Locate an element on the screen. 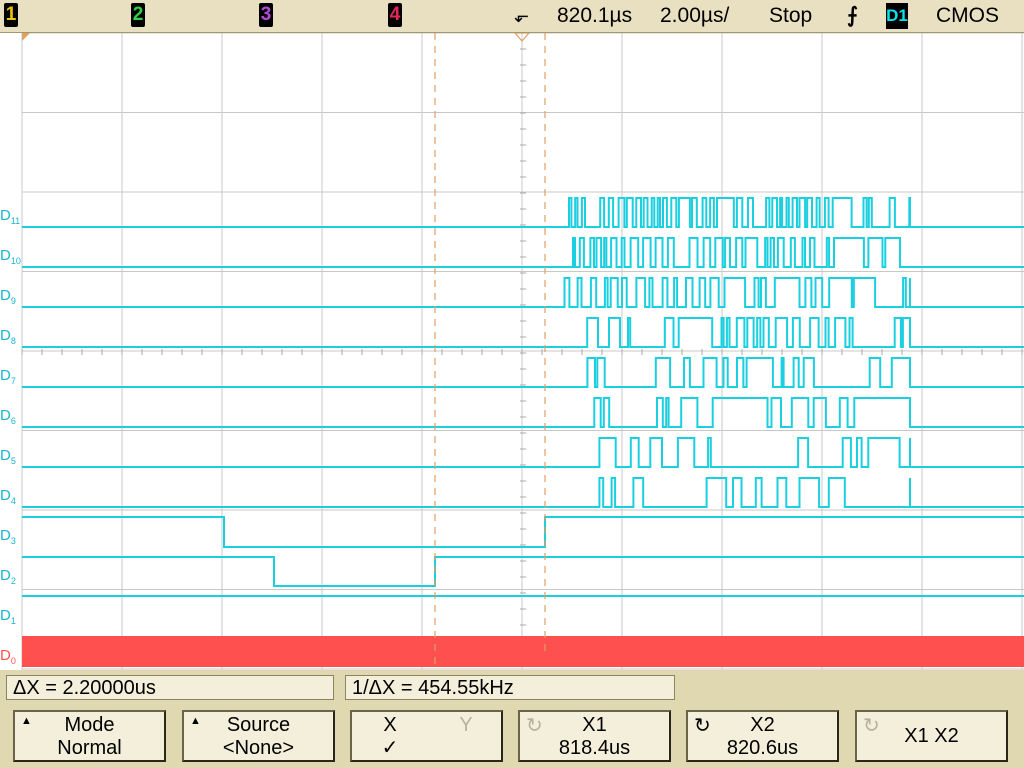 The width and height of the screenshot is (1024, 768). trace-d11 is located at coordinates (523, 212).